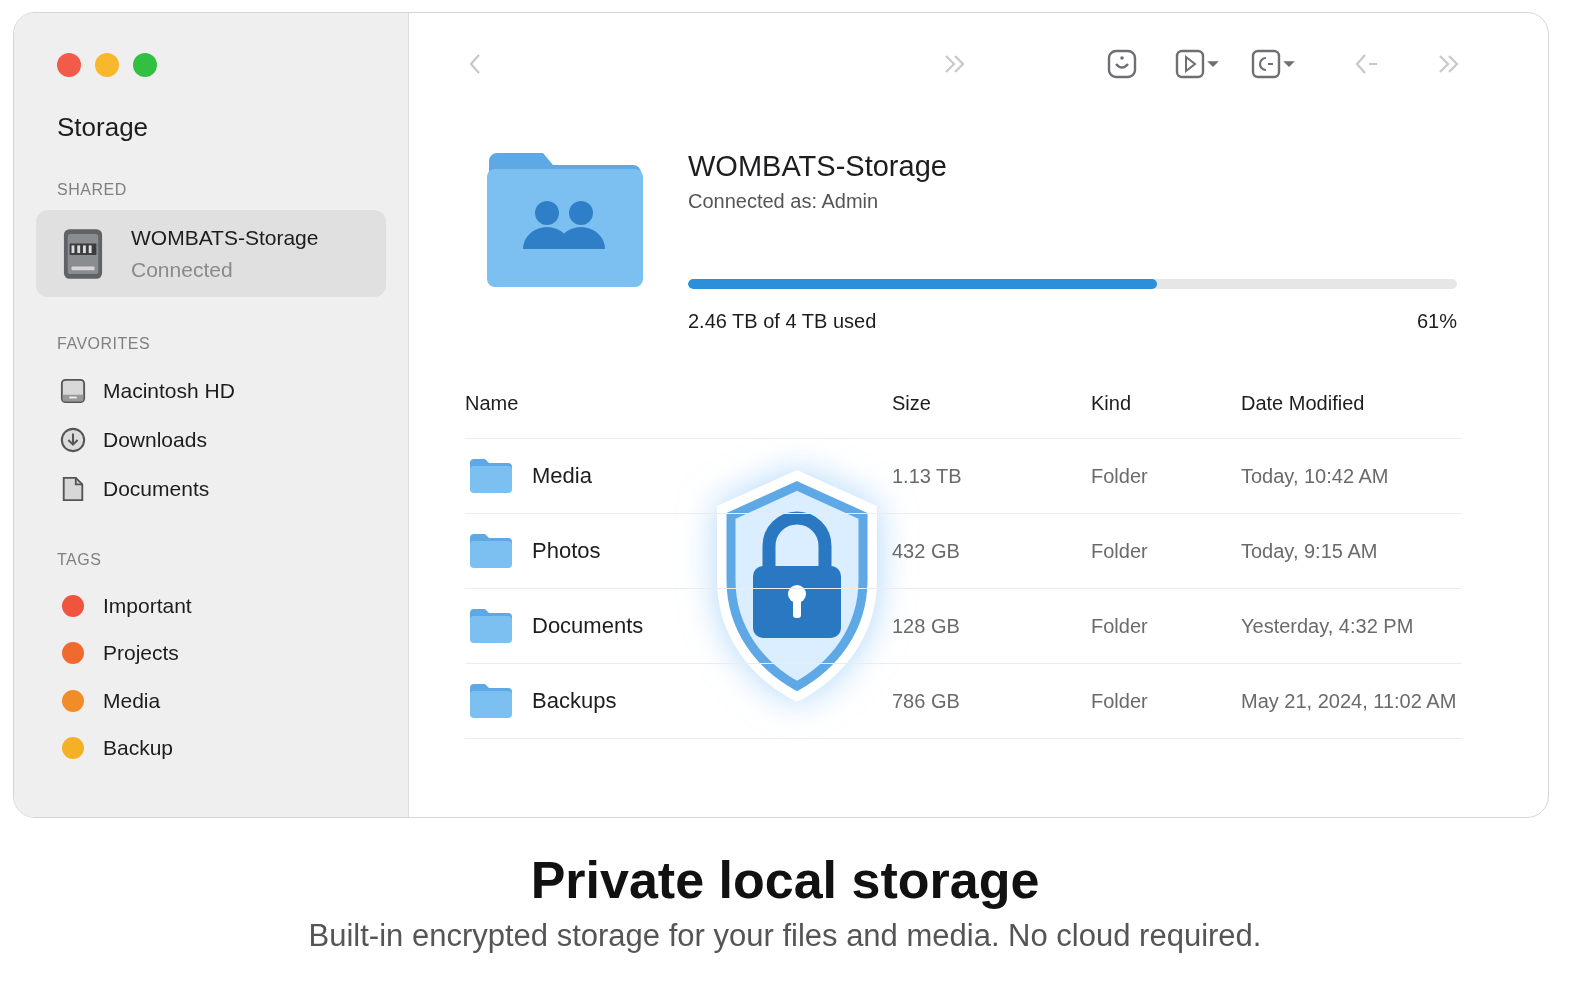  I want to click on file-name: Media, so click(562, 476).